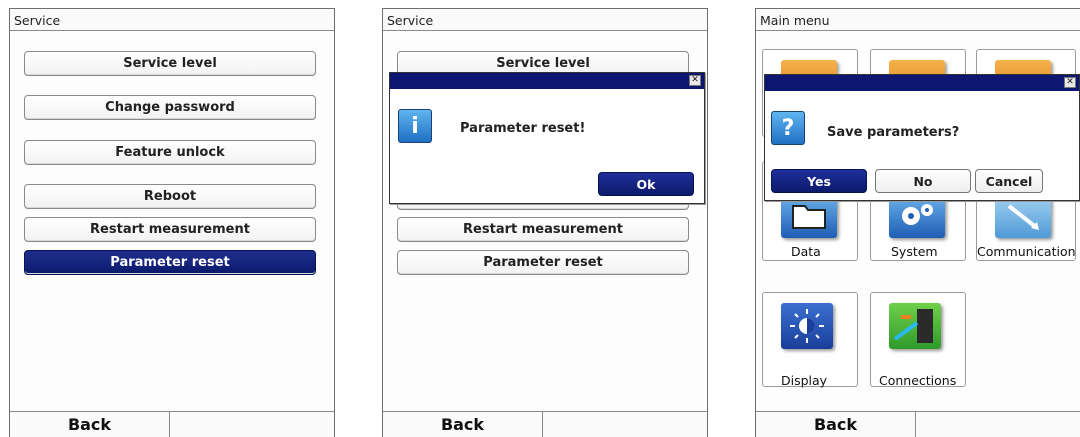  I want to click on screen-title: Main menu, so click(918, 20).